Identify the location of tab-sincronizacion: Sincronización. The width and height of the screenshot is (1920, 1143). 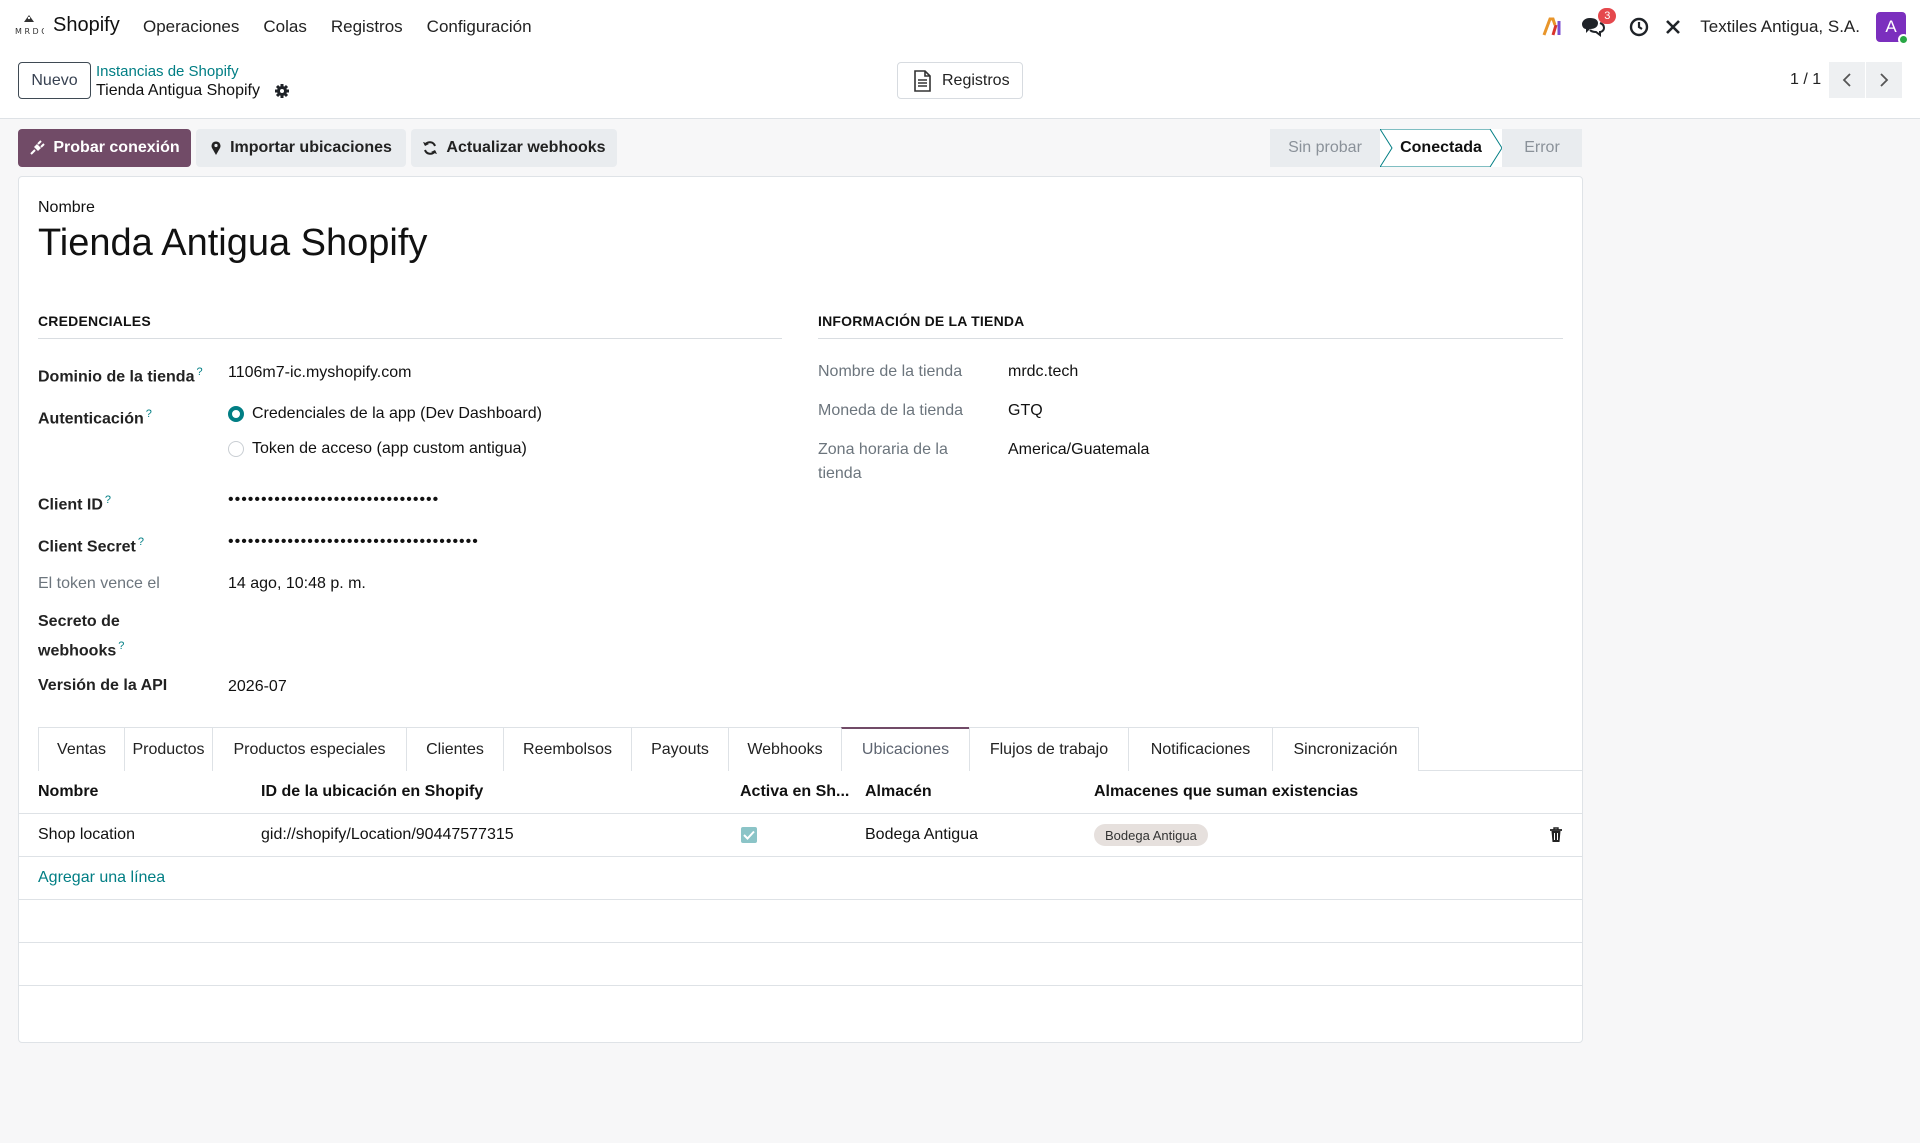
(1345, 749).